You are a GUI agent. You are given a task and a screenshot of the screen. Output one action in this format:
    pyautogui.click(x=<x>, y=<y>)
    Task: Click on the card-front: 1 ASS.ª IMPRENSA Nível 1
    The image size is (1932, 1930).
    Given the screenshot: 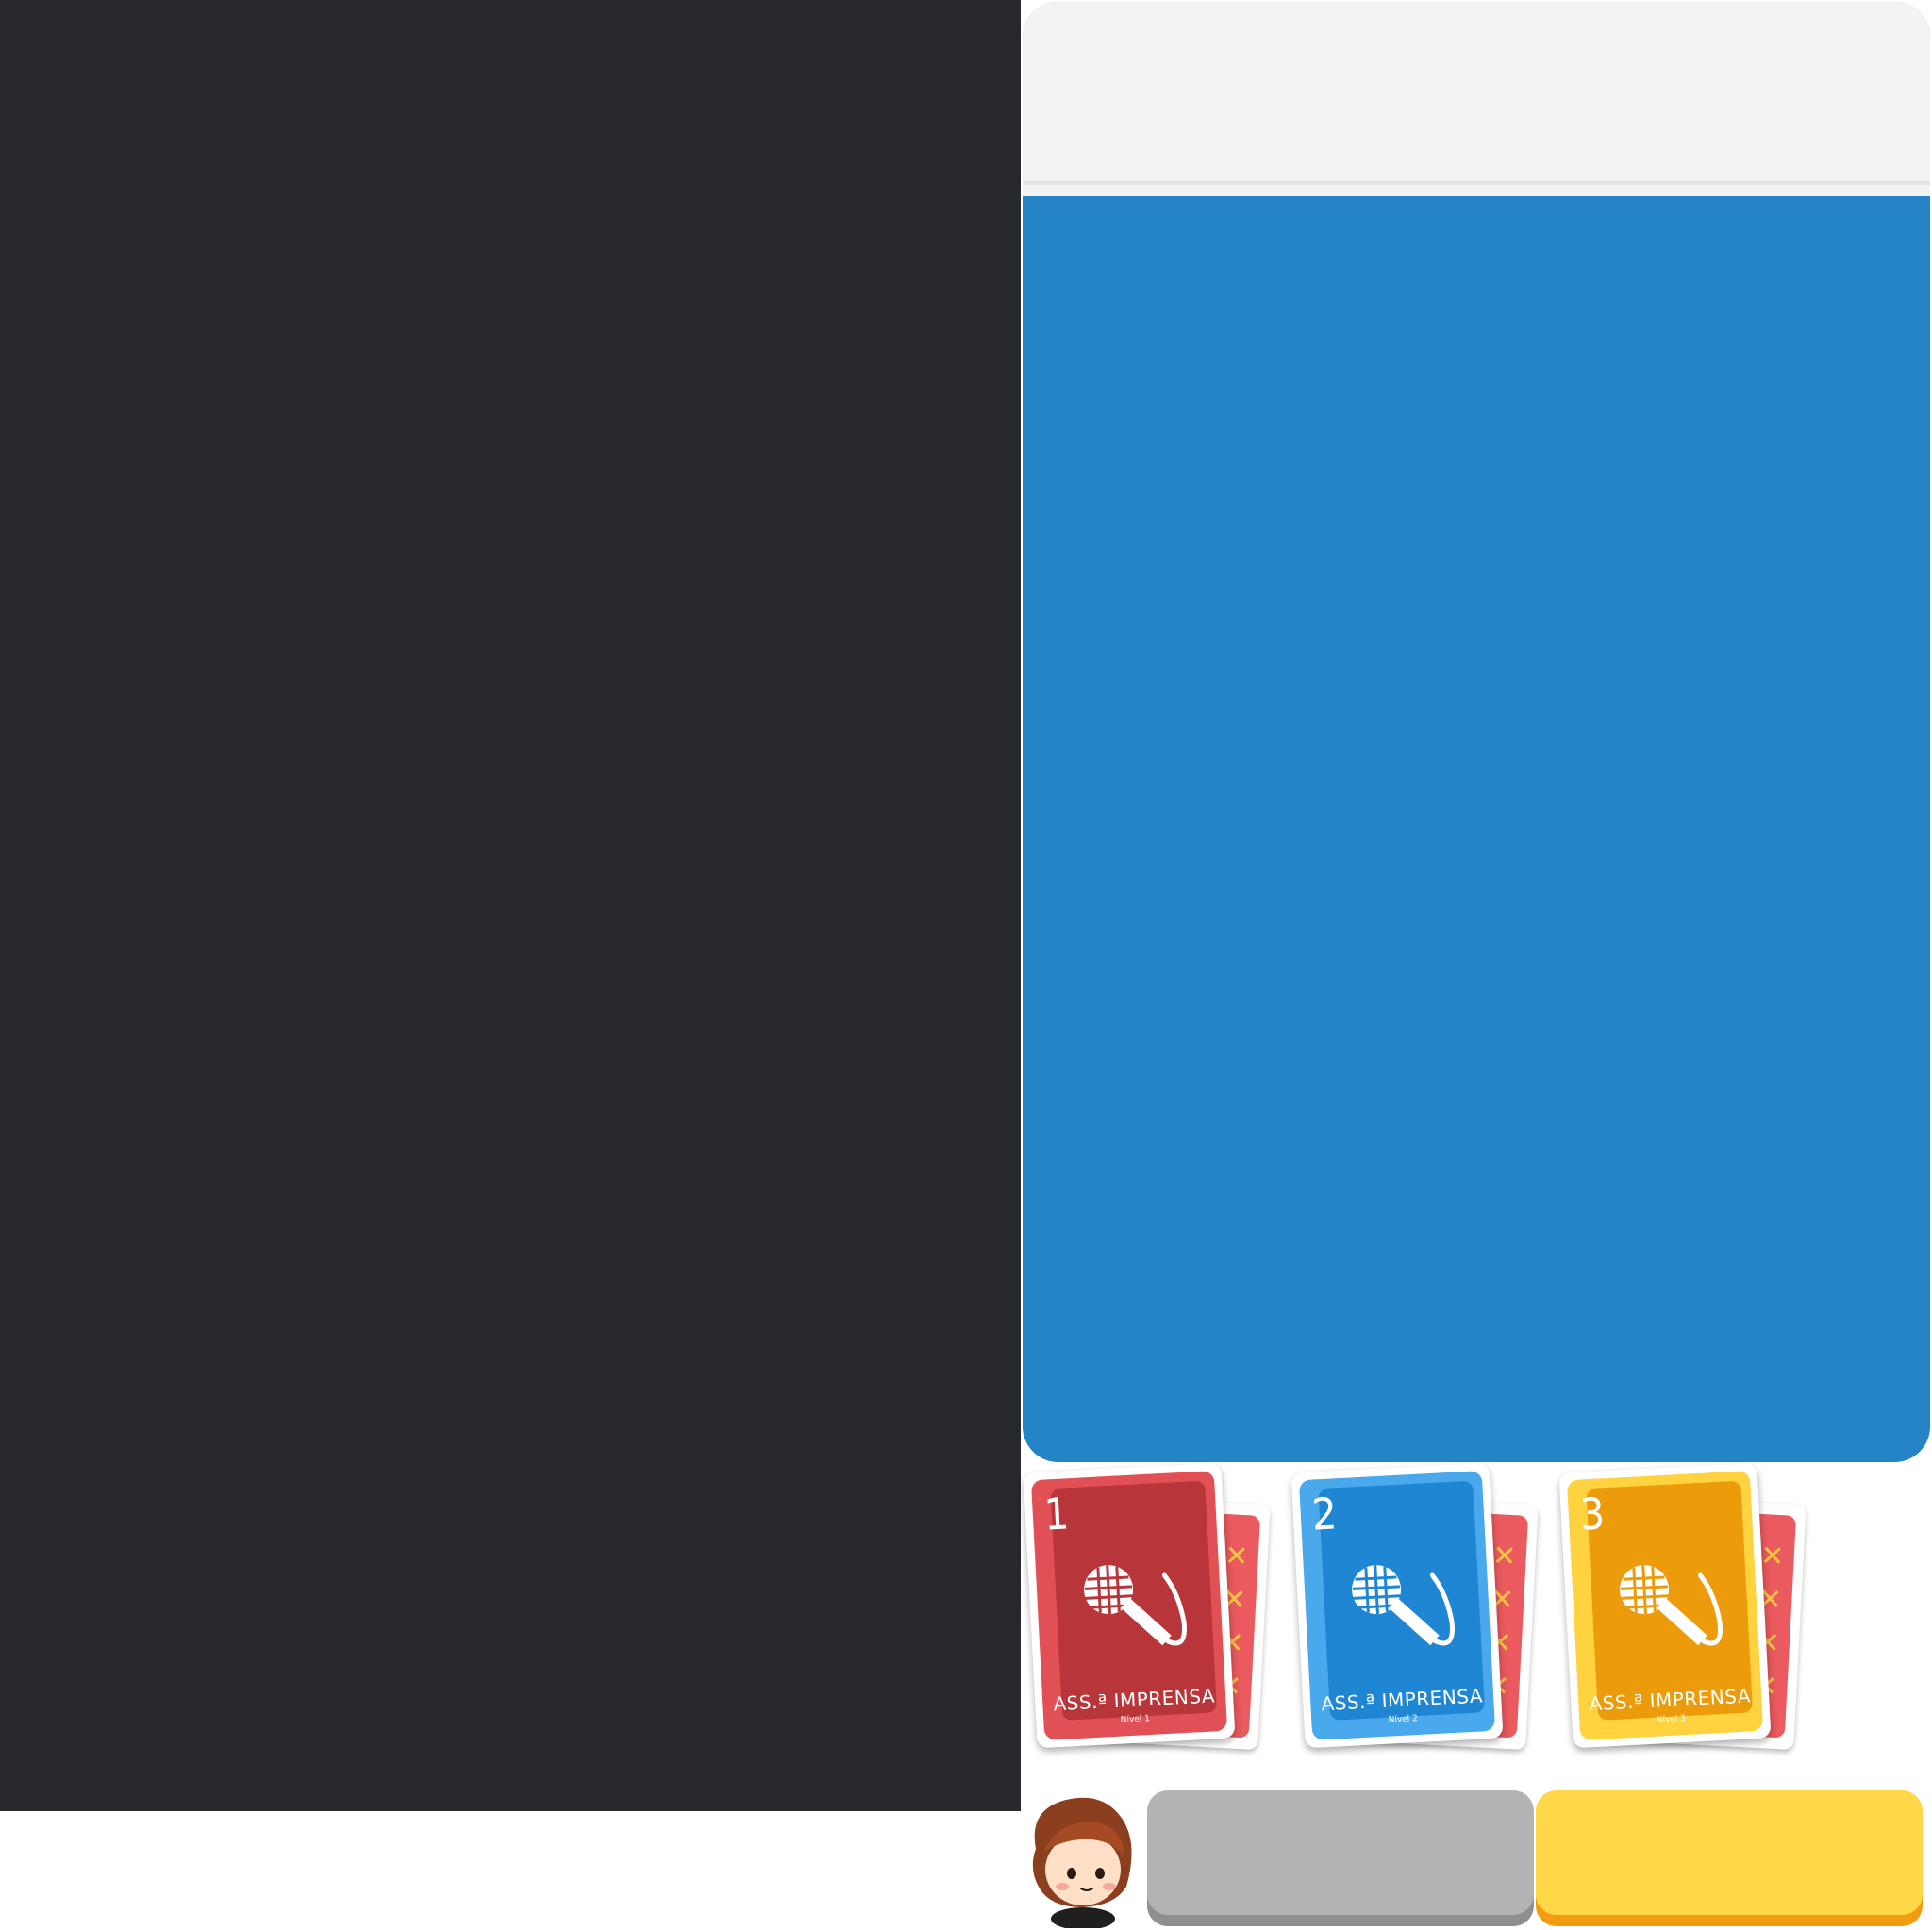 What is the action you would take?
    pyautogui.click(x=1130, y=1605)
    